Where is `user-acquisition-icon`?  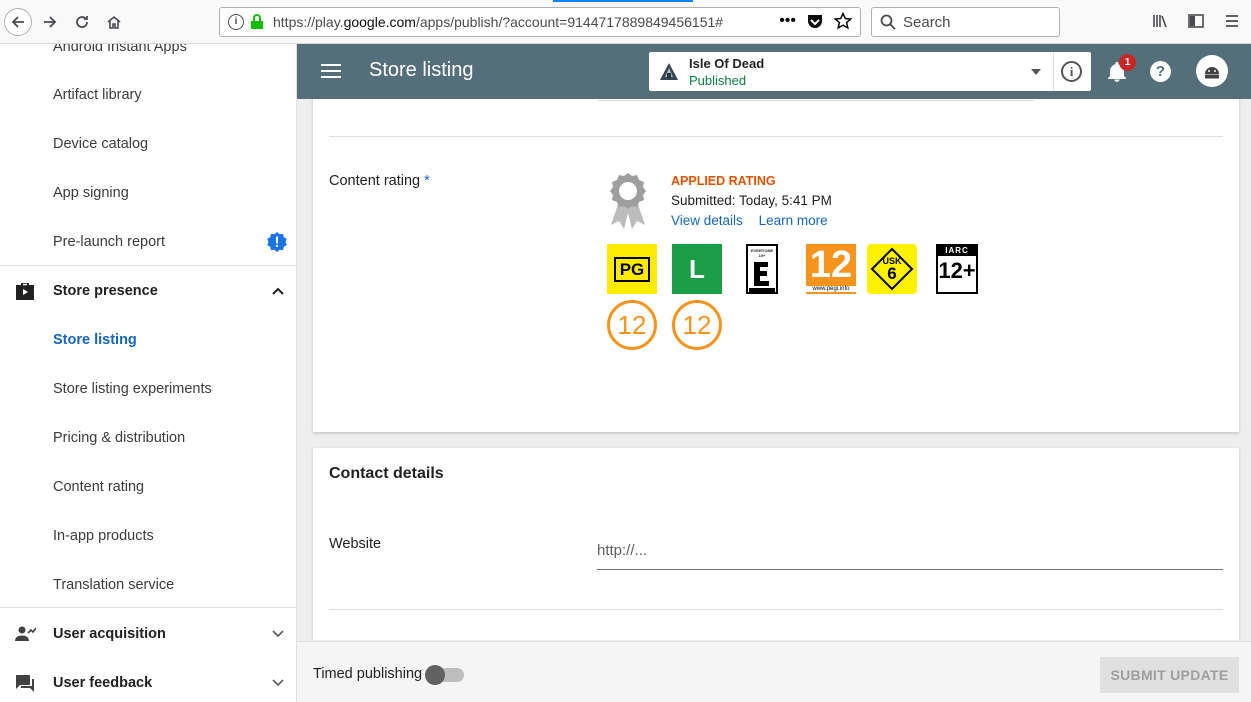 user-acquisition-icon is located at coordinates (25, 633).